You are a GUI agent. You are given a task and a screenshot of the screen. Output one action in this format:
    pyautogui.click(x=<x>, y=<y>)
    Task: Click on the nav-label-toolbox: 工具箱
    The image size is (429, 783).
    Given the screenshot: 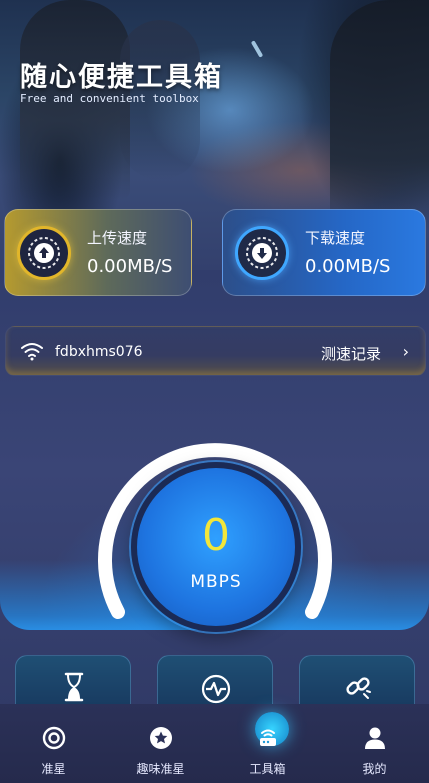 What is the action you would take?
    pyautogui.click(x=267, y=769)
    